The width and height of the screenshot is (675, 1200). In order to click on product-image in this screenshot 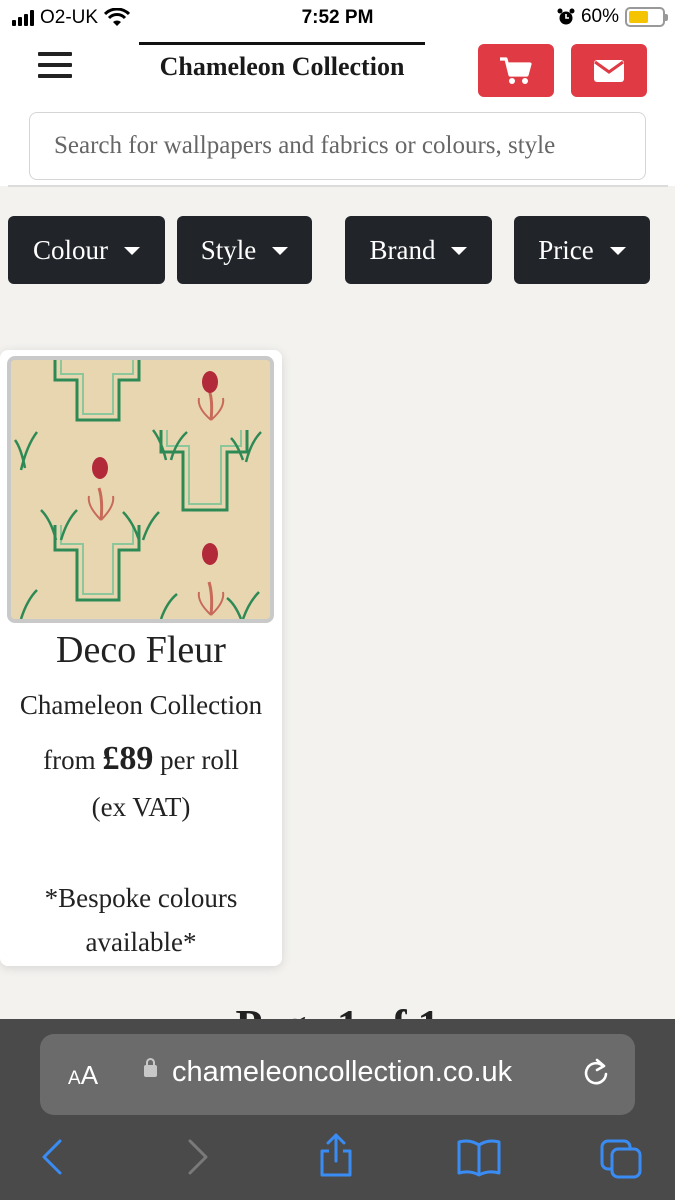, I will do `click(140, 489)`.